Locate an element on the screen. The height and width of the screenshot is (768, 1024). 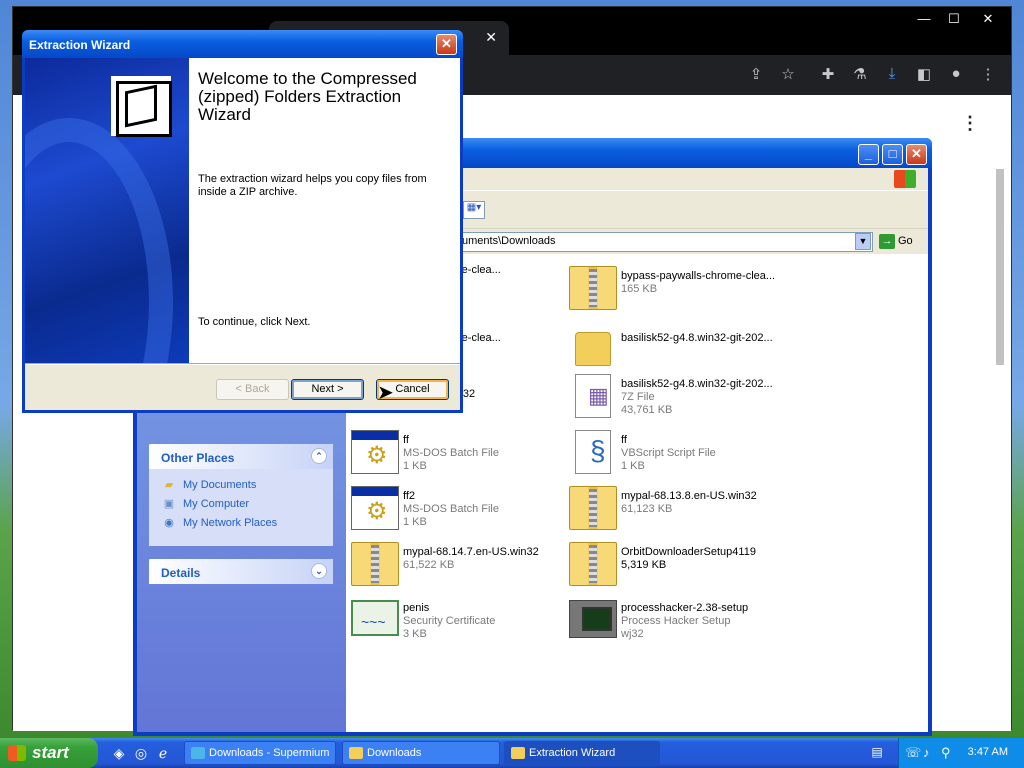
tab-close-icon: ✕ is located at coordinates (491, 37).